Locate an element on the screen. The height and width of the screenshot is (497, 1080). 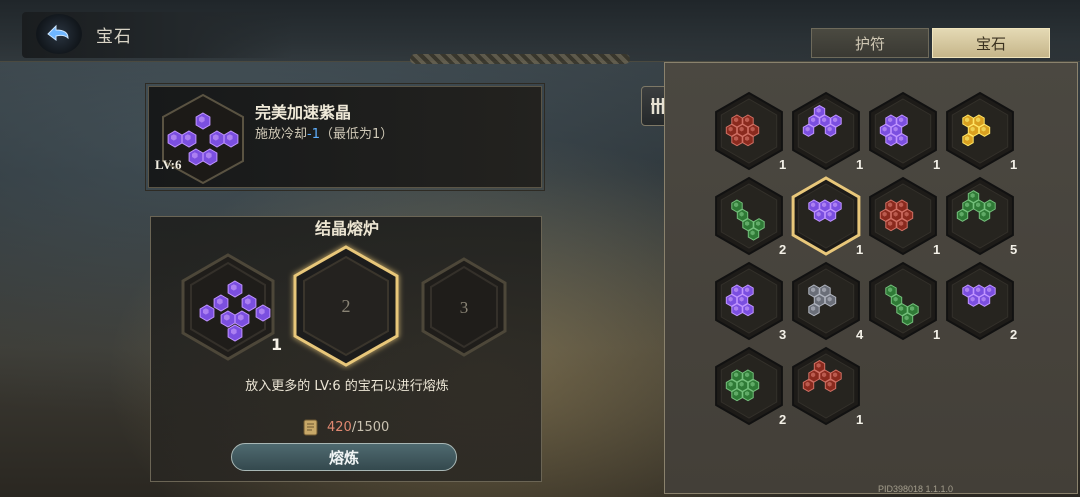
gem-slot-13: 2 is located at coordinates (750, 386).